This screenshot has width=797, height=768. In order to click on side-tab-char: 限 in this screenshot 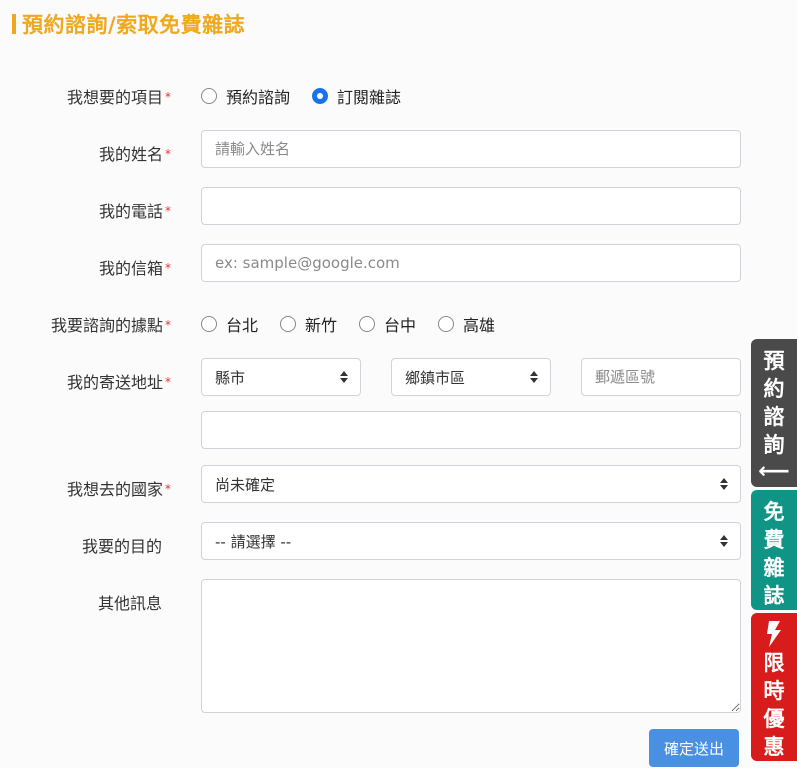, I will do `click(774, 663)`.